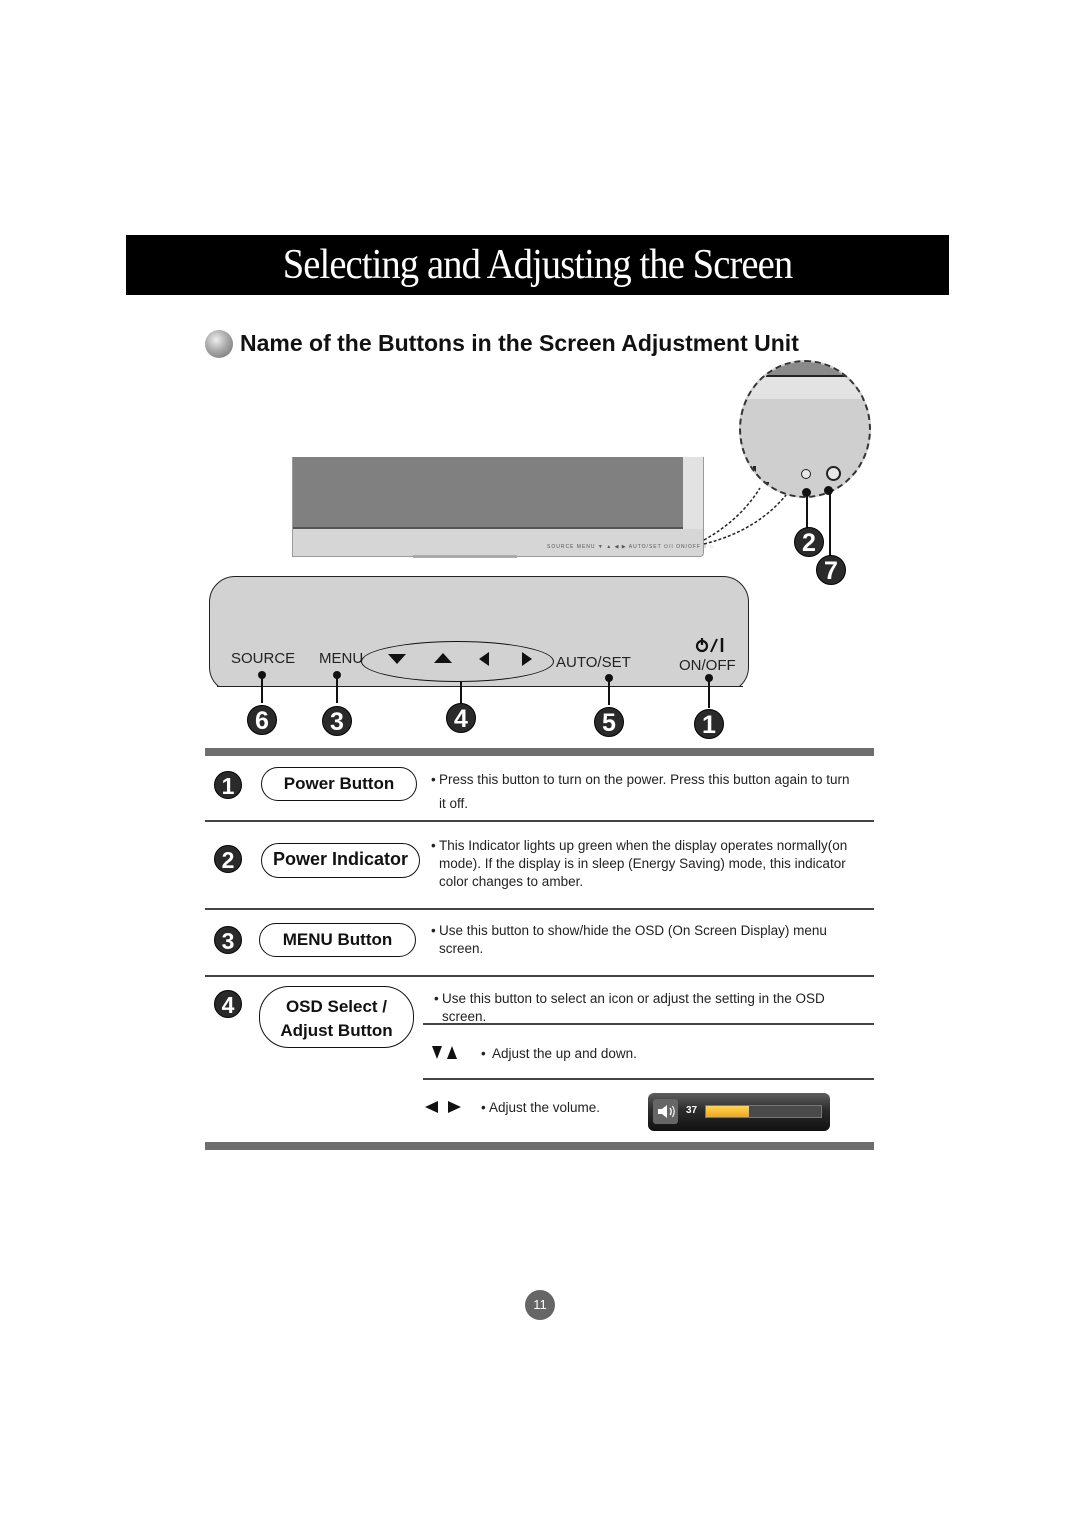  Describe the element at coordinates (593, 662) in the screenshot. I see `auto-set-button-label: AUTO/SET` at that location.